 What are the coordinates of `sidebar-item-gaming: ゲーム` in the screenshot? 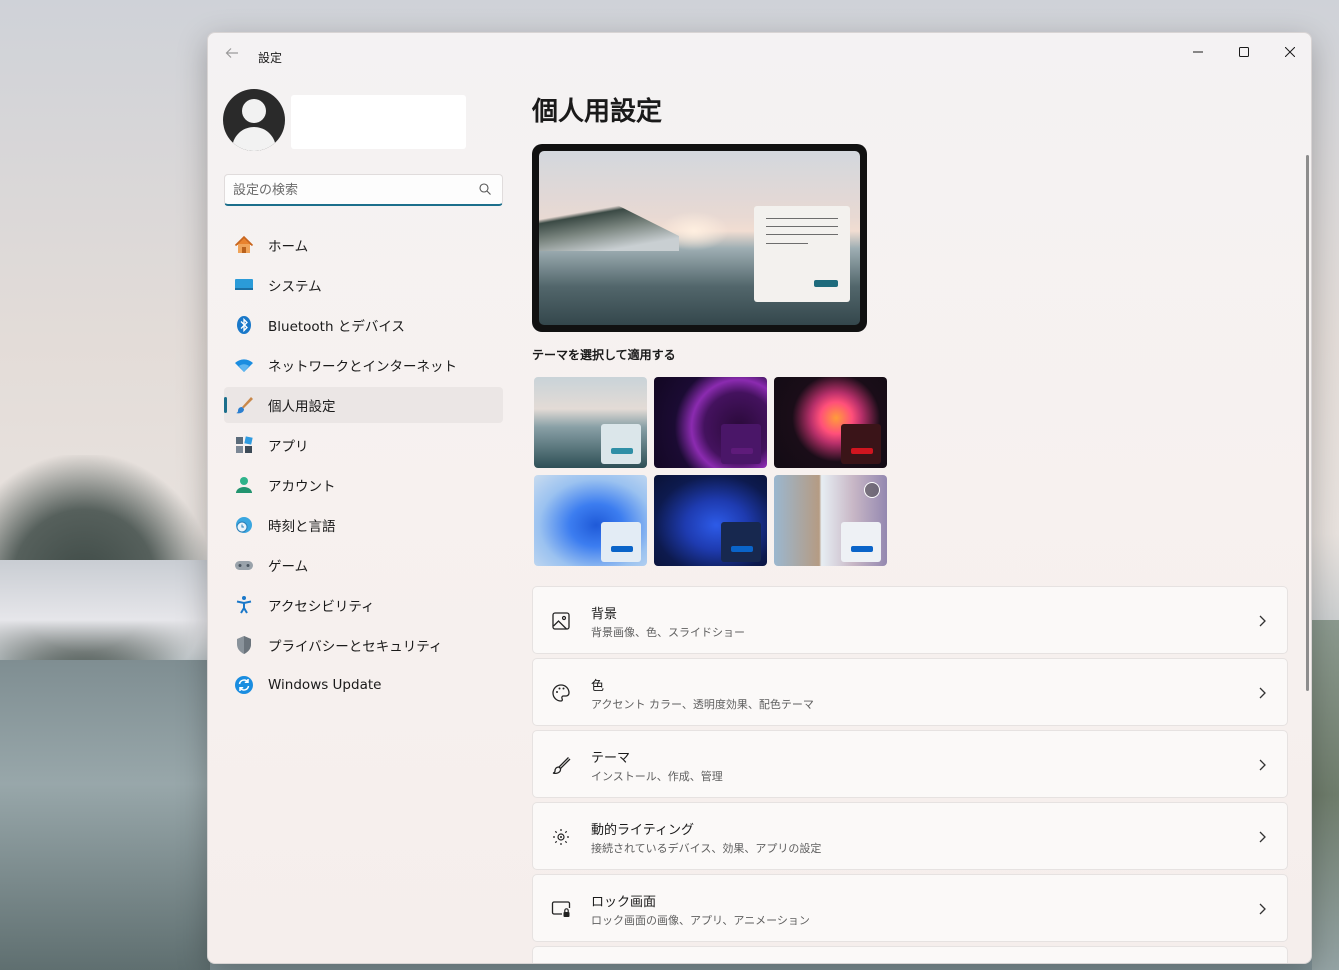 It's located at (363, 565).